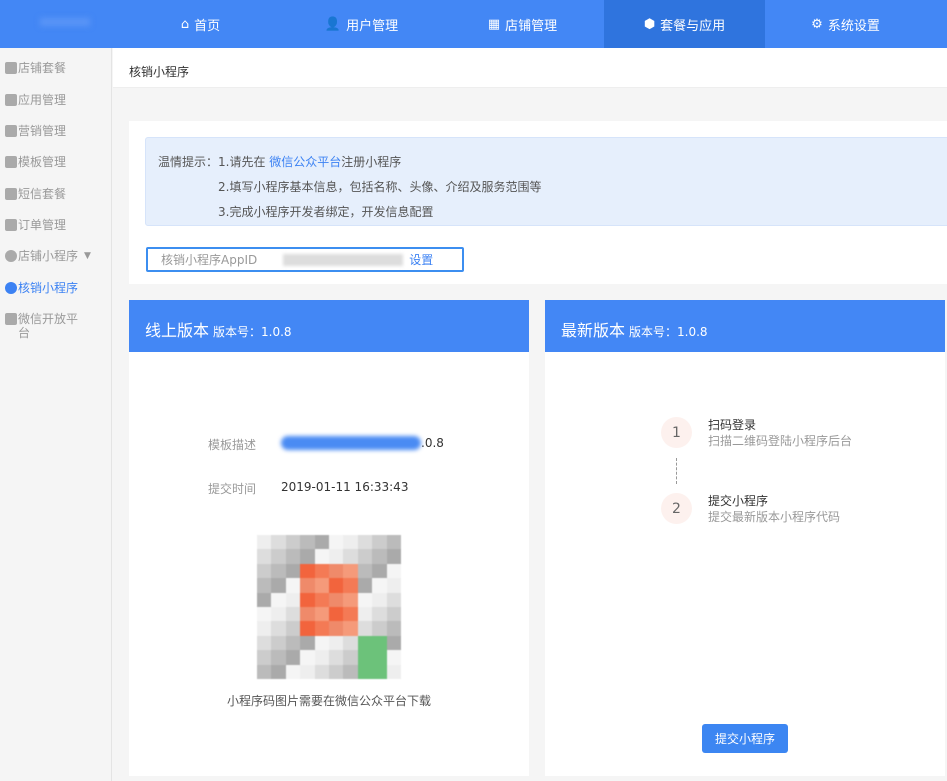  What do you see at coordinates (361, 24) in the screenshot?
I see `nav-users: 👤 用户管理` at bounding box center [361, 24].